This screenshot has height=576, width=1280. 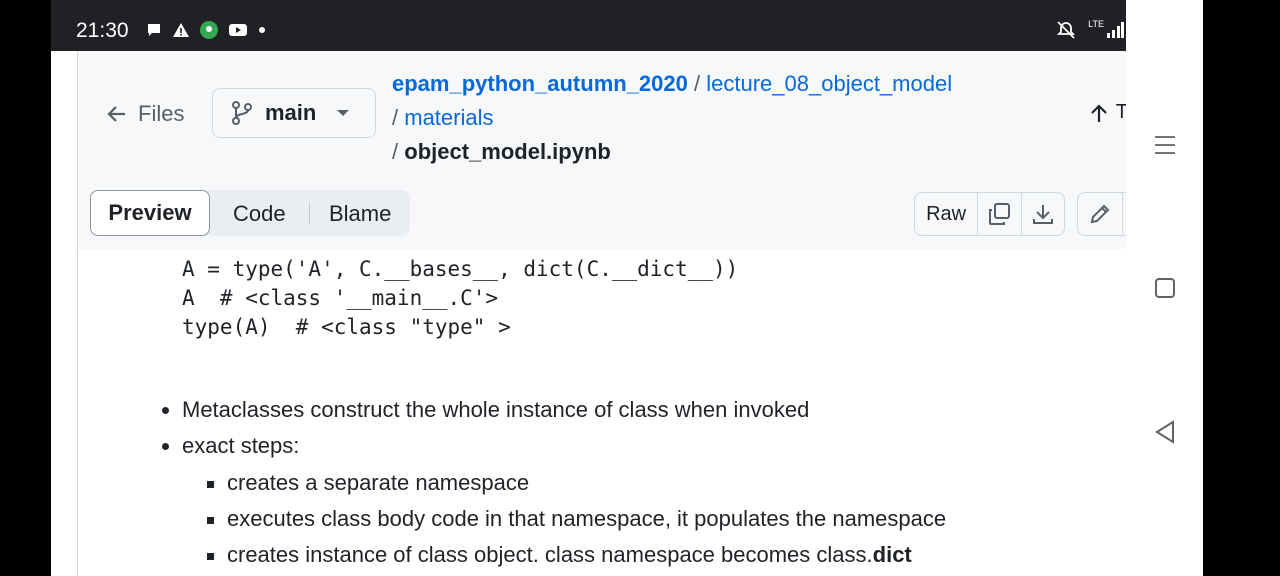 I want to click on list-item-text: exact steps:, so click(x=241, y=445).